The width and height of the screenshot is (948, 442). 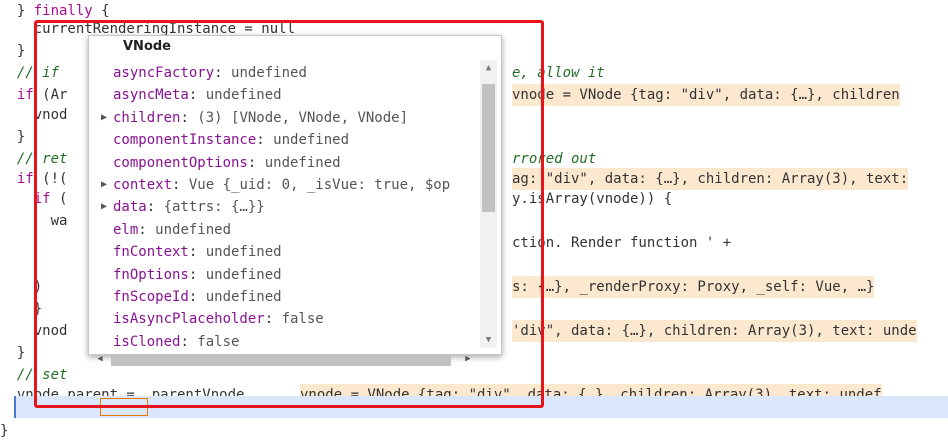 What do you see at coordinates (290, 95) in the screenshot?
I see `property-row: asyncMeta: undefined` at bounding box center [290, 95].